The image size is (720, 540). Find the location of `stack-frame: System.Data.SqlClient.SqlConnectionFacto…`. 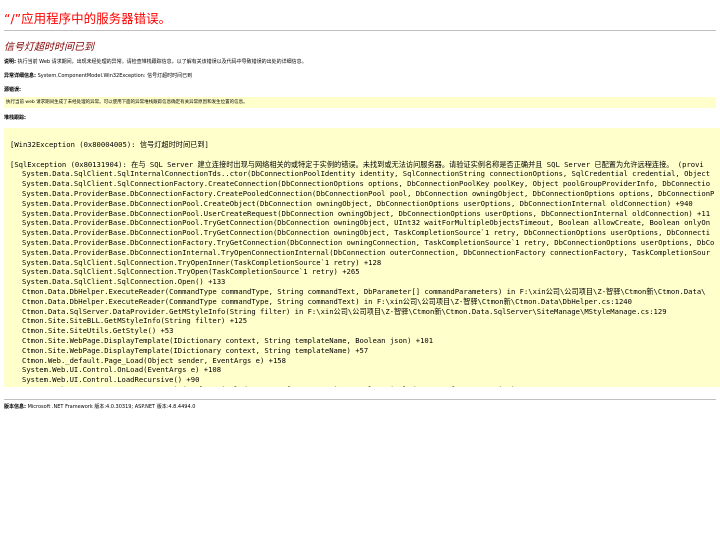

stack-frame: System.Data.SqlClient.SqlConnectionFacto… is located at coordinates (366, 184).